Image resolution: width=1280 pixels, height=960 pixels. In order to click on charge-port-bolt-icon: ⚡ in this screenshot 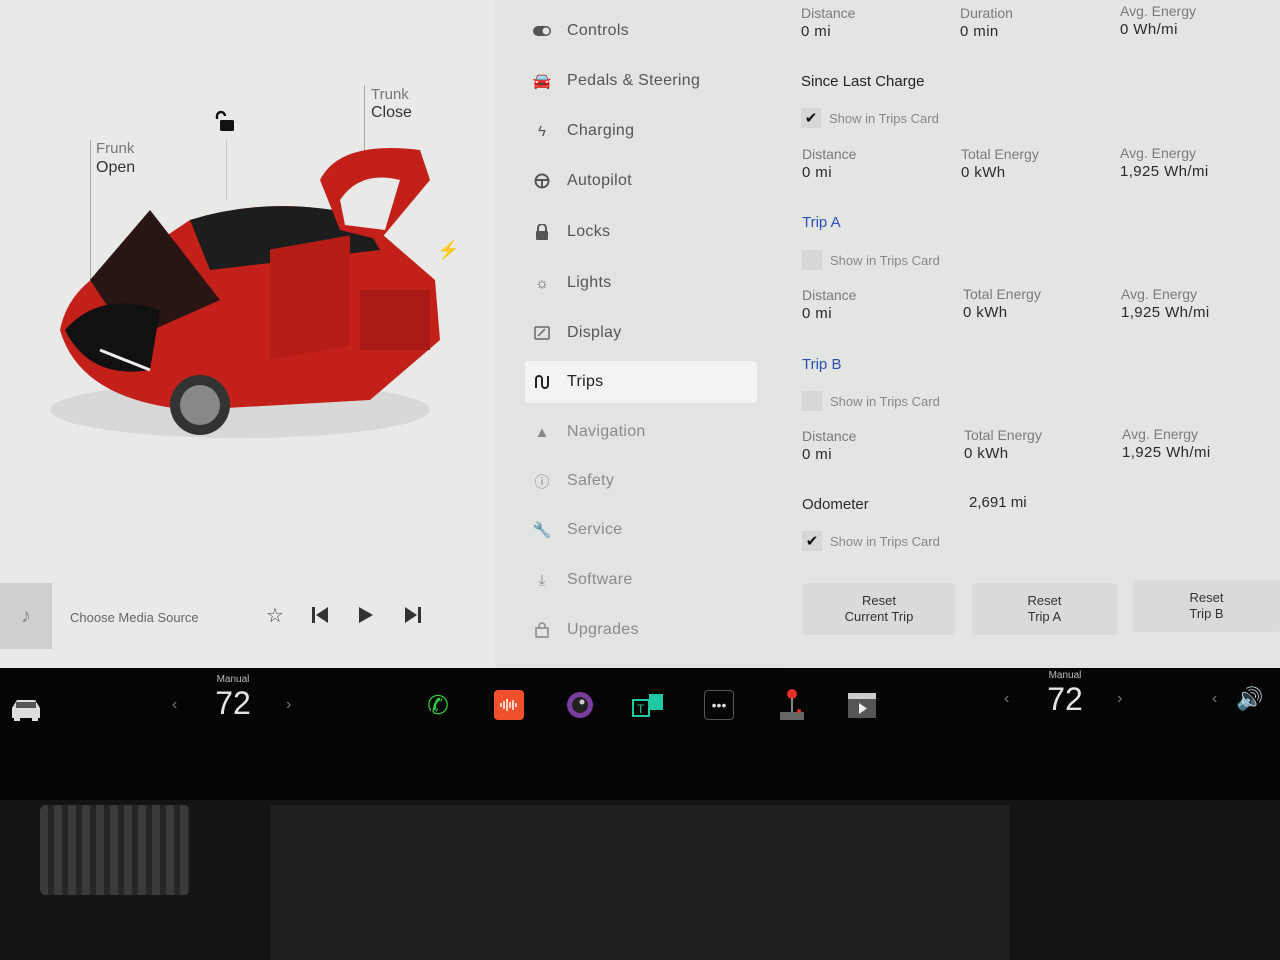, I will do `click(448, 250)`.